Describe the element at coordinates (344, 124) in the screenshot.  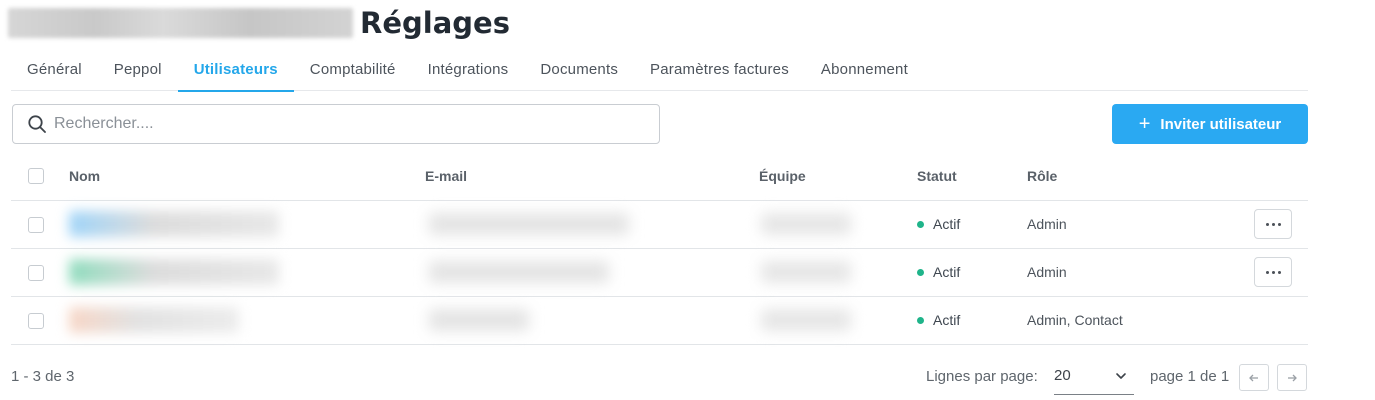
I see `search-input` at that location.